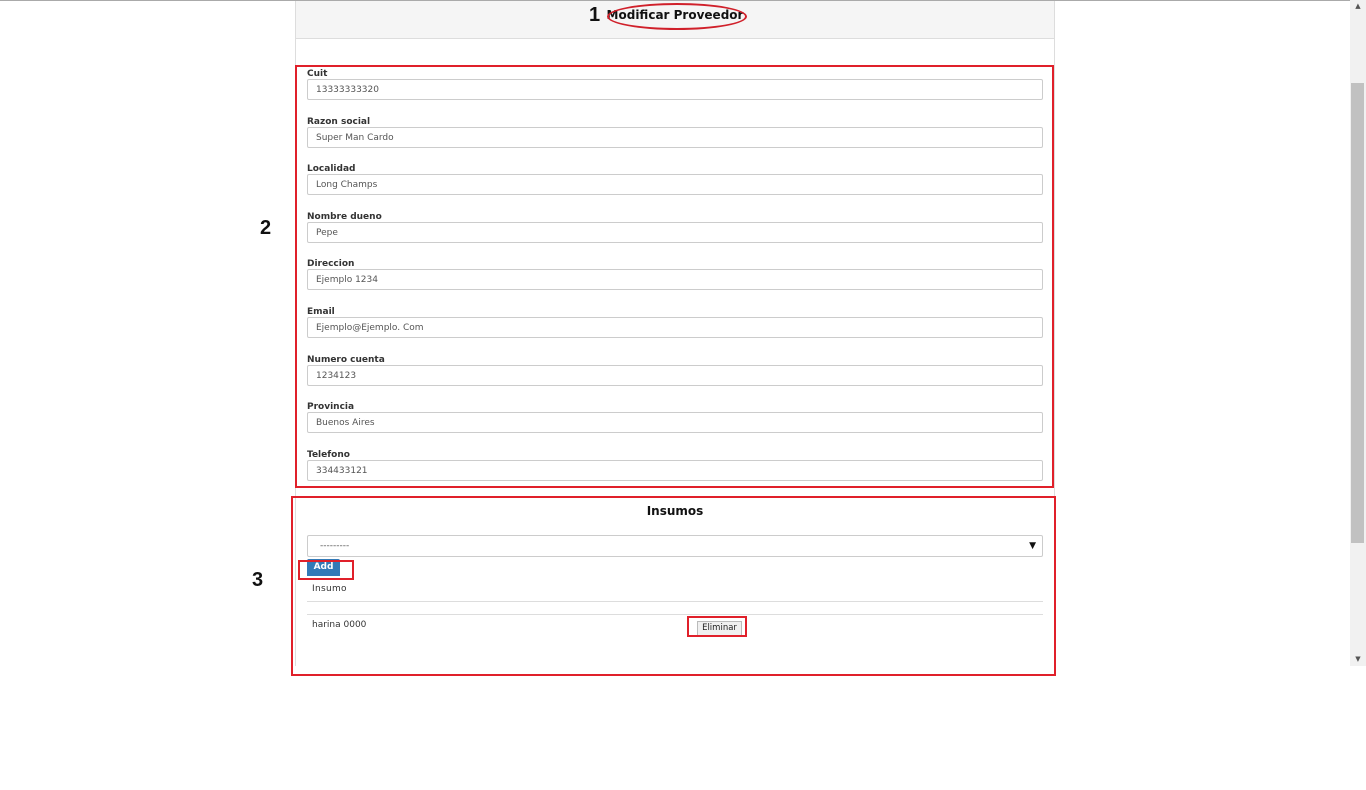  I want to click on scrollbar-thumb, so click(1357, 313).